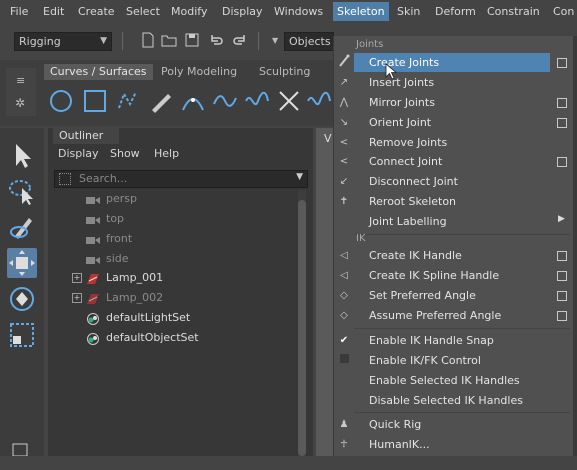  What do you see at coordinates (189, 11) in the screenshot?
I see `menu-modify: Modify` at bounding box center [189, 11].